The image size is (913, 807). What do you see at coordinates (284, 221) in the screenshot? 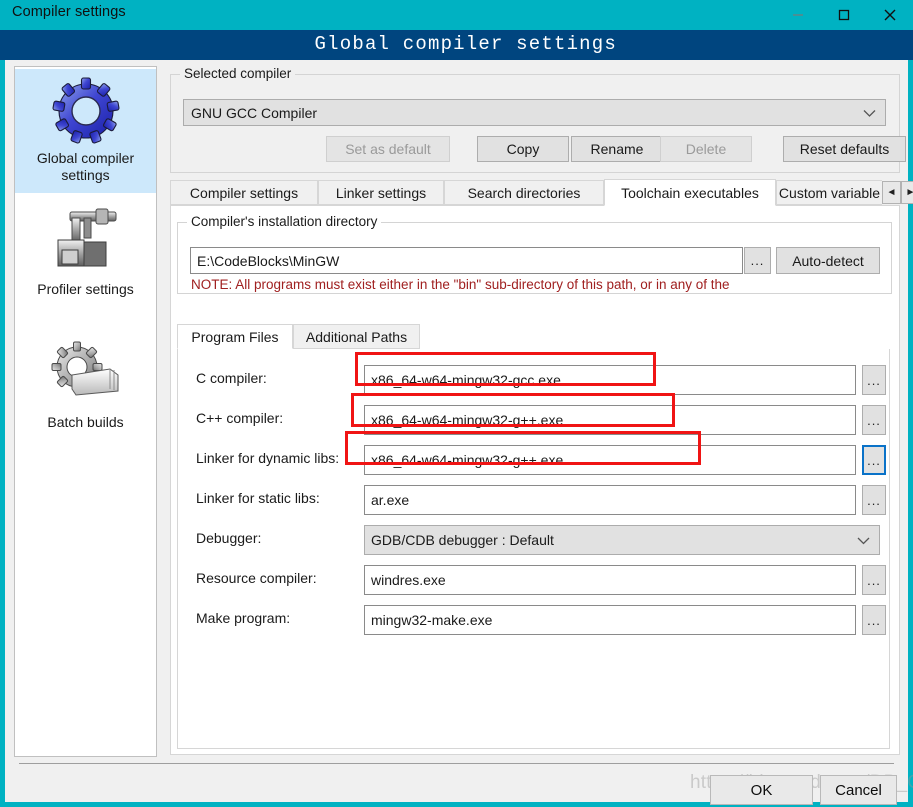
I see `installation-directory-group-title: Compiler's installation directory` at bounding box center [284, 221].